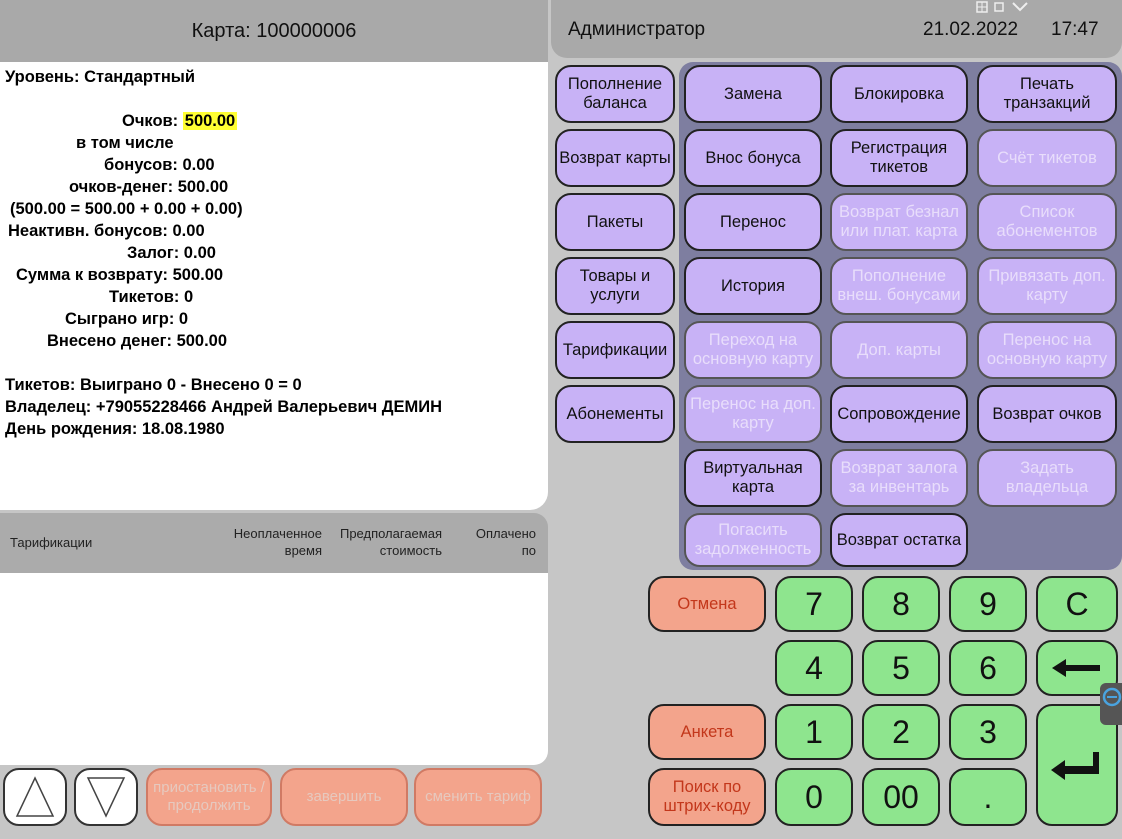 The width and height of the screenshot is (1122, 839). Describe the element at coordinates (814, 604) in the screenshot. I see `key-7: 7` at that location.